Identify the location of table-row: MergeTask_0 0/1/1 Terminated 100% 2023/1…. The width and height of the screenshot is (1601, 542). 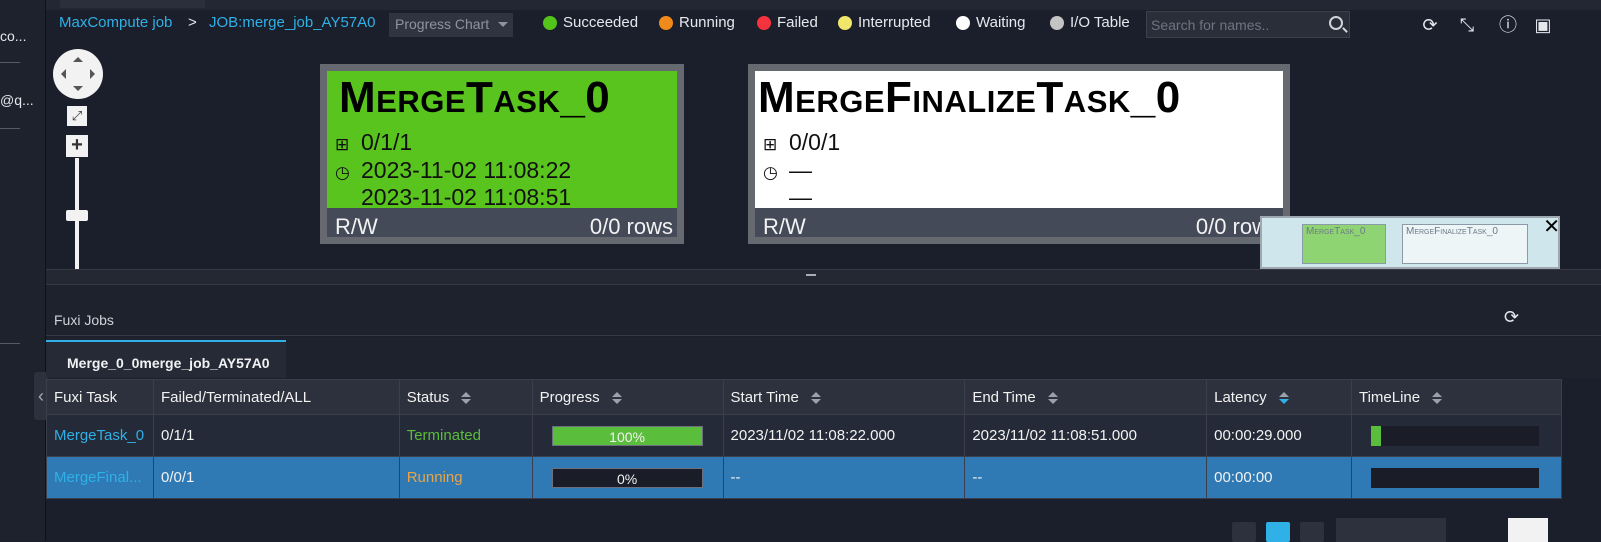
(804, 435).